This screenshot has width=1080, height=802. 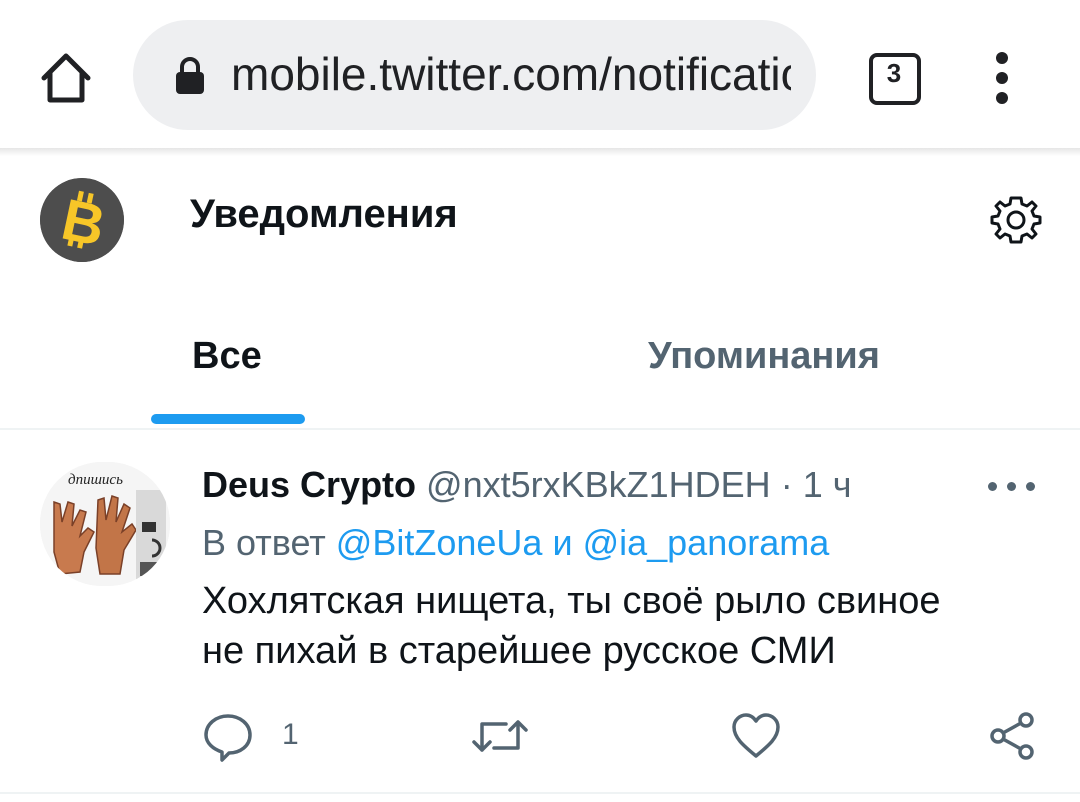 I want to click on profile-avatar: B, so click(x=82, y=220).